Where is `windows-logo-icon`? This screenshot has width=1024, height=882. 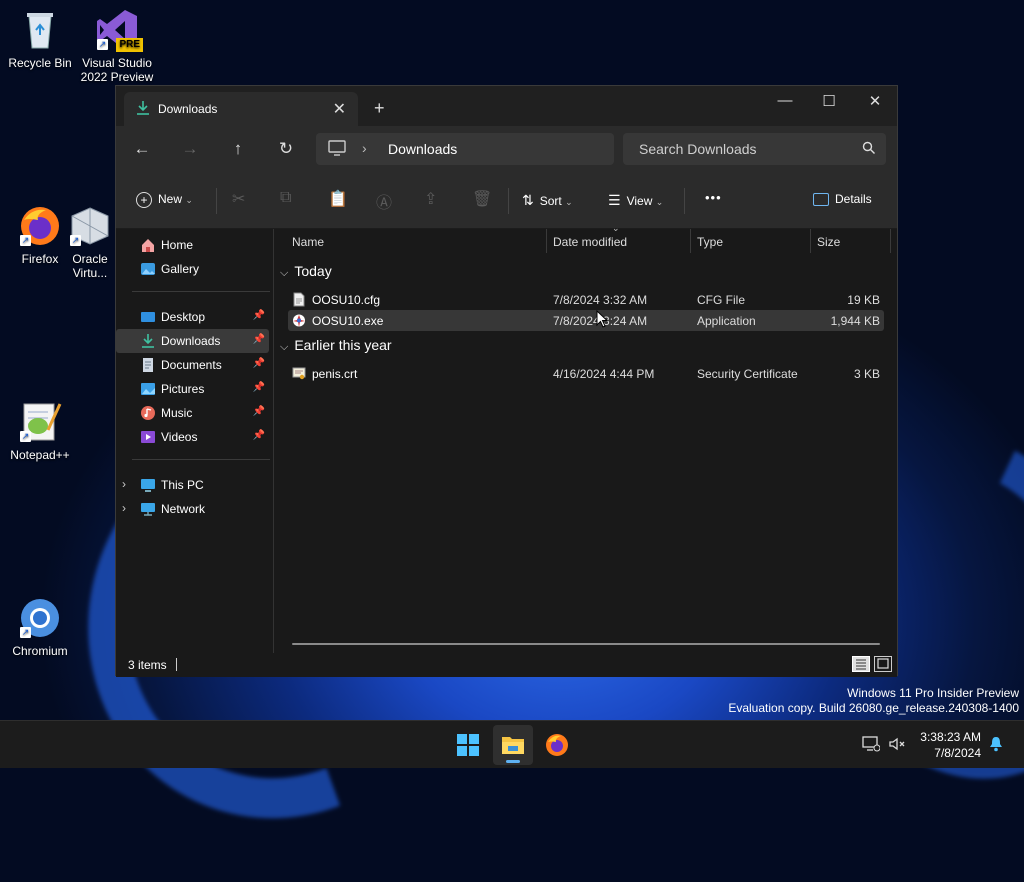 windows-logo-icon is located at coordinates (468, 747).